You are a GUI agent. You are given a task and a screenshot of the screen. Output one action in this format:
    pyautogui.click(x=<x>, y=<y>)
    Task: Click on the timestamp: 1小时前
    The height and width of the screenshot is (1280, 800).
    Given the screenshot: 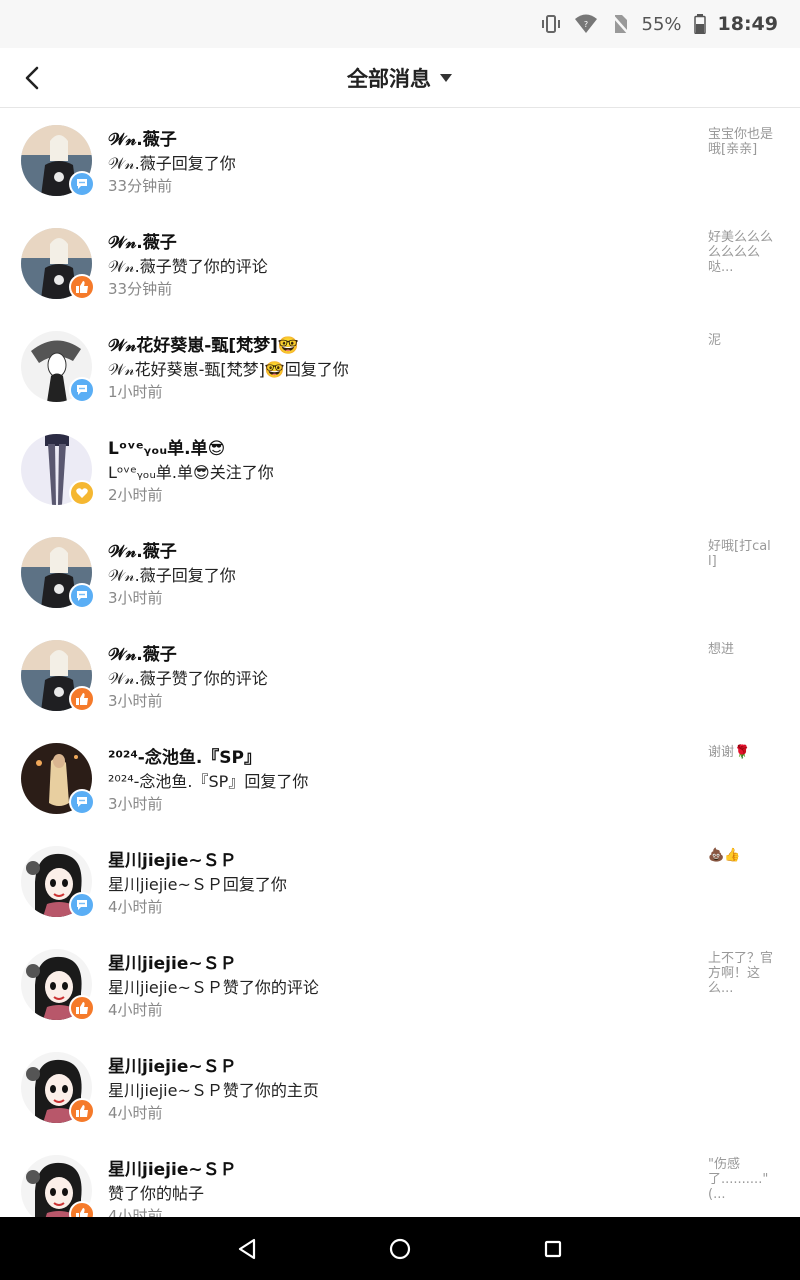 What is the action you would take?
    pyautogui.click(x=135, y=392)
    